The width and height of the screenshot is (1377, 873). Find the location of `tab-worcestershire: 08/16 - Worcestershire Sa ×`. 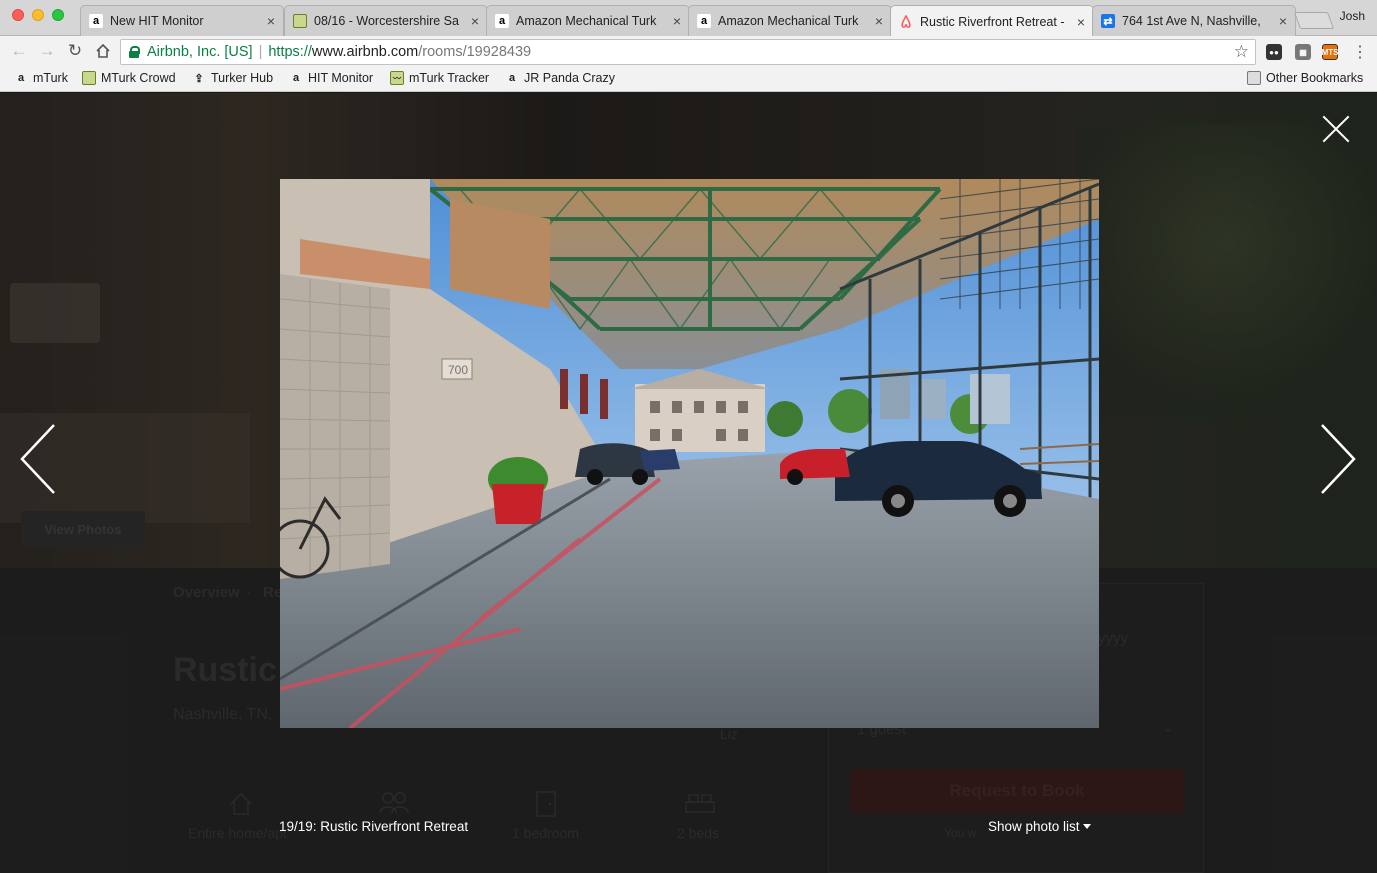

tab-worcestershire: 08/16 - Worcestershire Sa × is located at coordinates (386, 20).